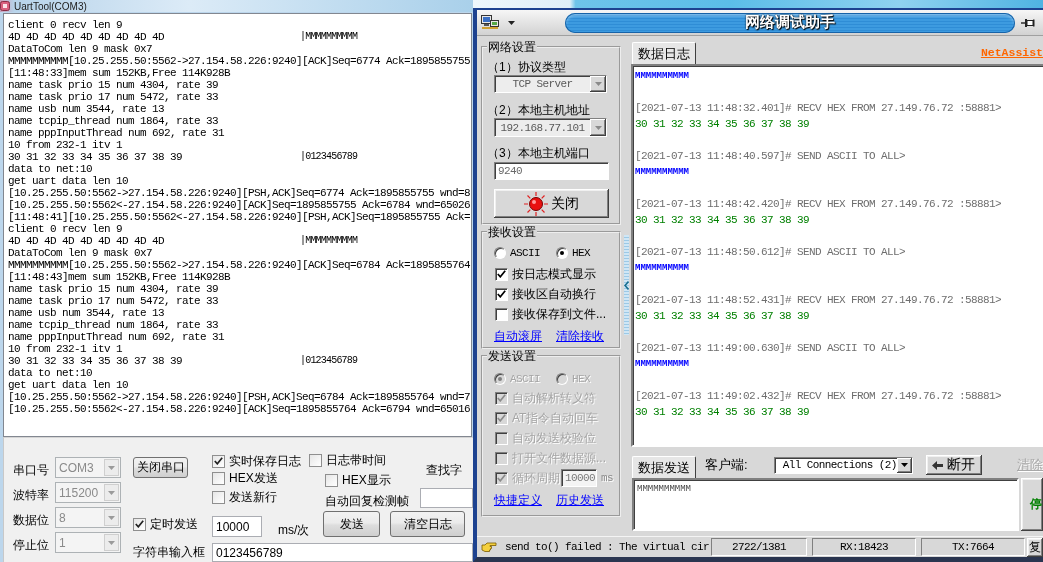 The height and width of the screenshot is (562, 1043). I want to click on log-header: [2021-07-13 11:48:42.420]# RECV HEX FROM 27.149.76.72 :58881>, so click(818, 204).